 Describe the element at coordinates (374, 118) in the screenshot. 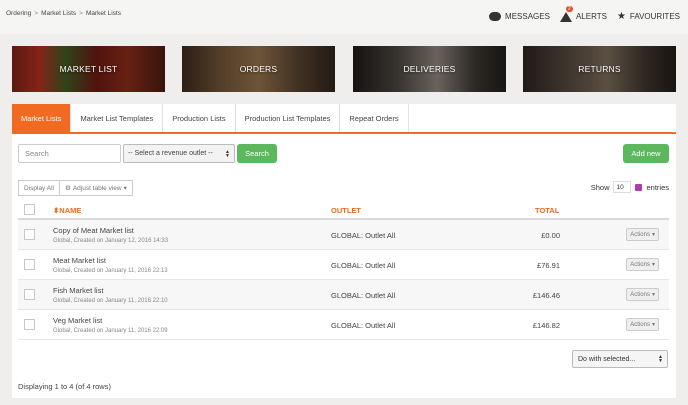

I see `tab-repeat-orders: Repeat Orders` at that location.